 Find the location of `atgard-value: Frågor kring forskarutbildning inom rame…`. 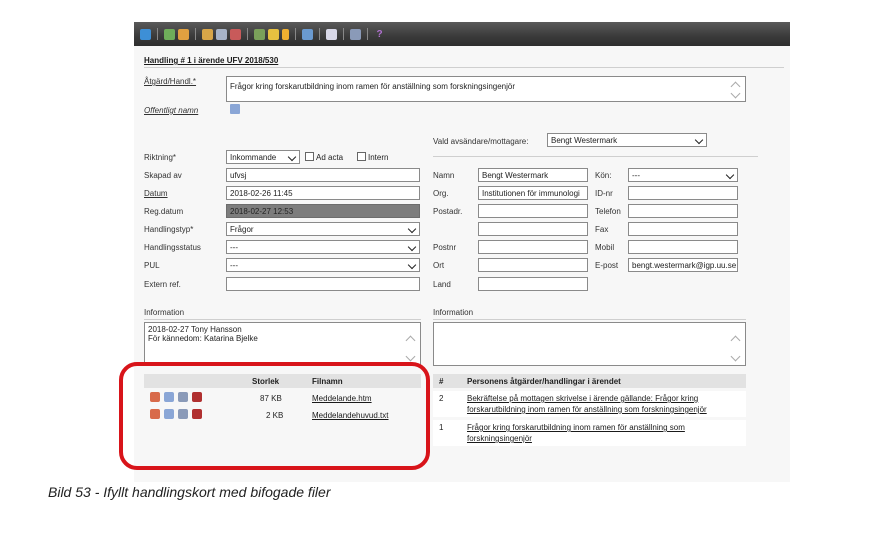

atgard-value: Frågor kring forskarutbildning inom rame… is located at coordinates (373, 86).